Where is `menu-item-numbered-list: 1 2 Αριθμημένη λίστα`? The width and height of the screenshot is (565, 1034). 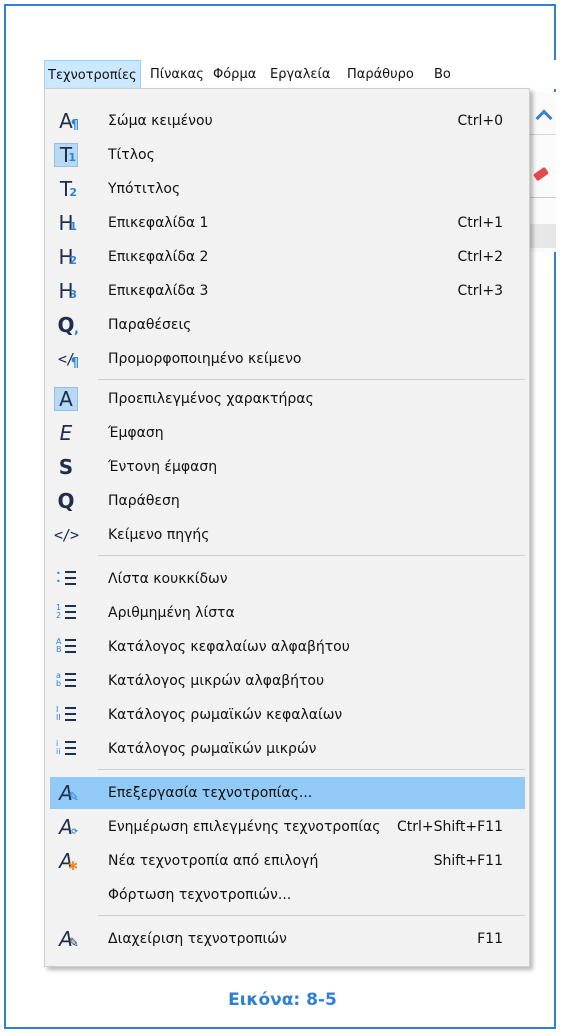
menu-item-numbered-list: 1 2 Αριθμημένη λίστα is located at coordinates (287, 613).